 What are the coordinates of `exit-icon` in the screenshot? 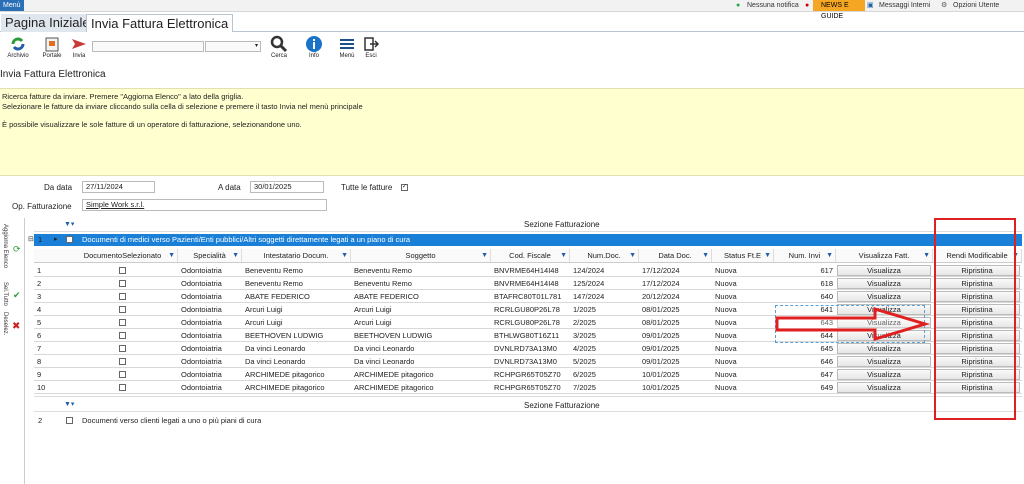 It's located at (371, 44).